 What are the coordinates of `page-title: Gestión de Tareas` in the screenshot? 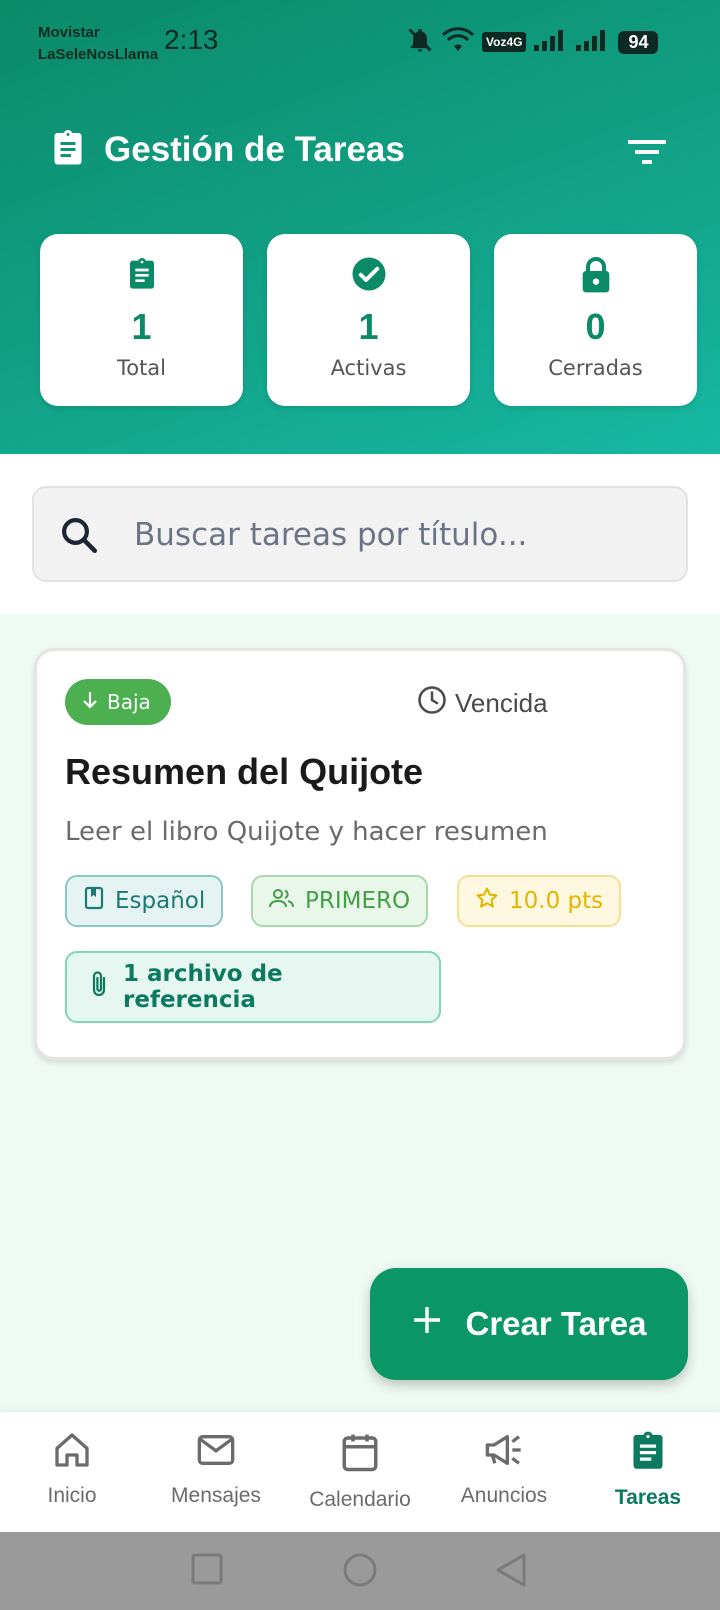 It's located at (254, 149).